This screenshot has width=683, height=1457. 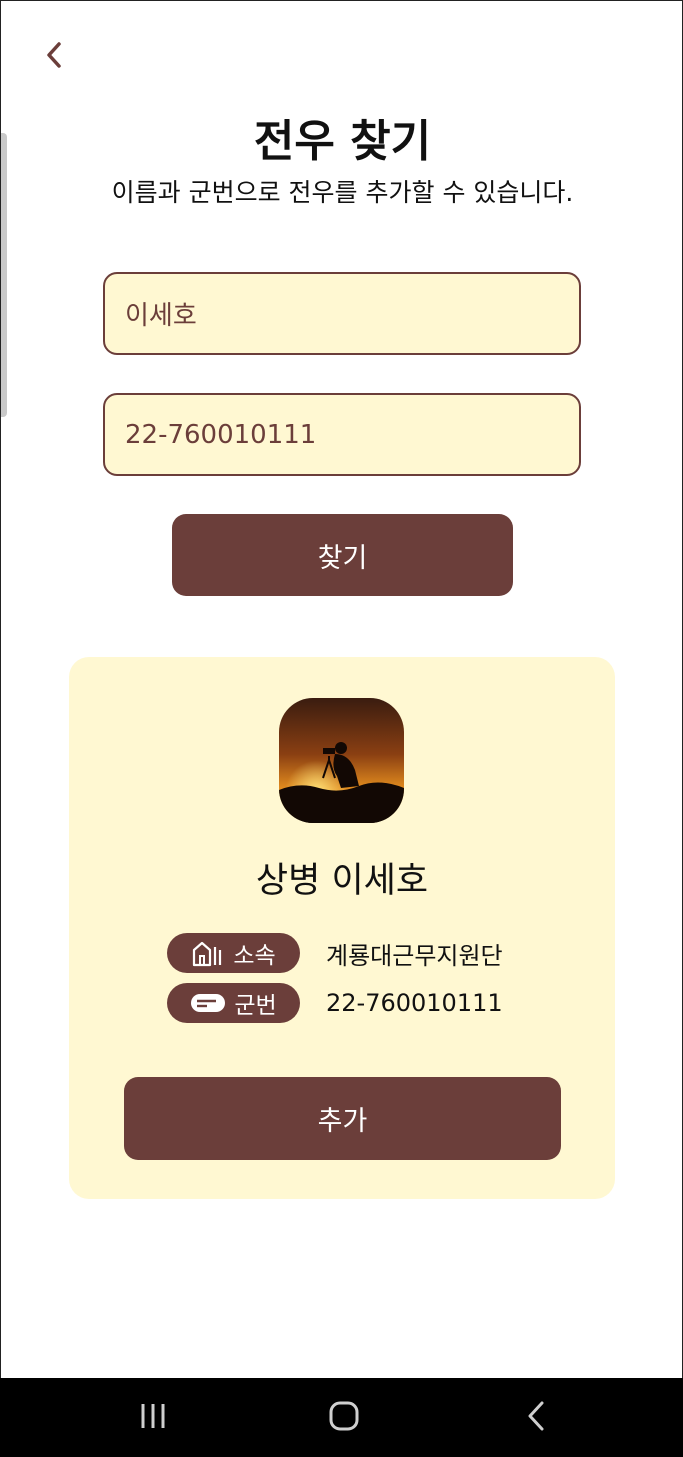 What do you see at coordinates (254, 956) in the screenshot?
I see `unit-label: 소속` at bounding box center [254, 956].